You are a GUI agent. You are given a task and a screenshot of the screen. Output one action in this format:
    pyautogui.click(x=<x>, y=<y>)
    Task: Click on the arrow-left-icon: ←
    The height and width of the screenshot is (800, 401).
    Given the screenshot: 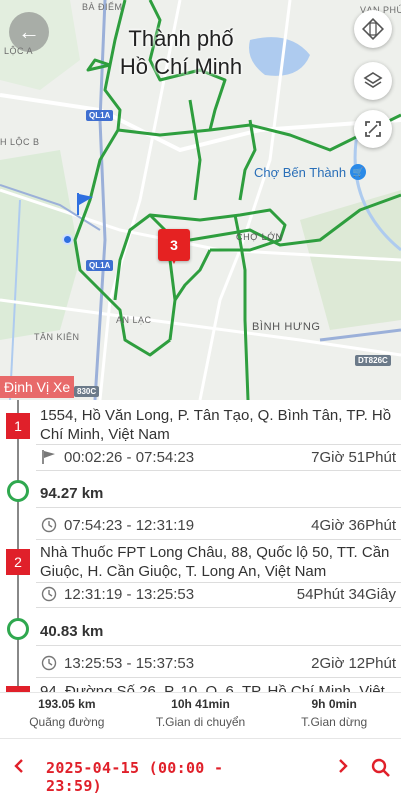 What is the action you would take?
    pyautogui.click(x=29, y=31)
    